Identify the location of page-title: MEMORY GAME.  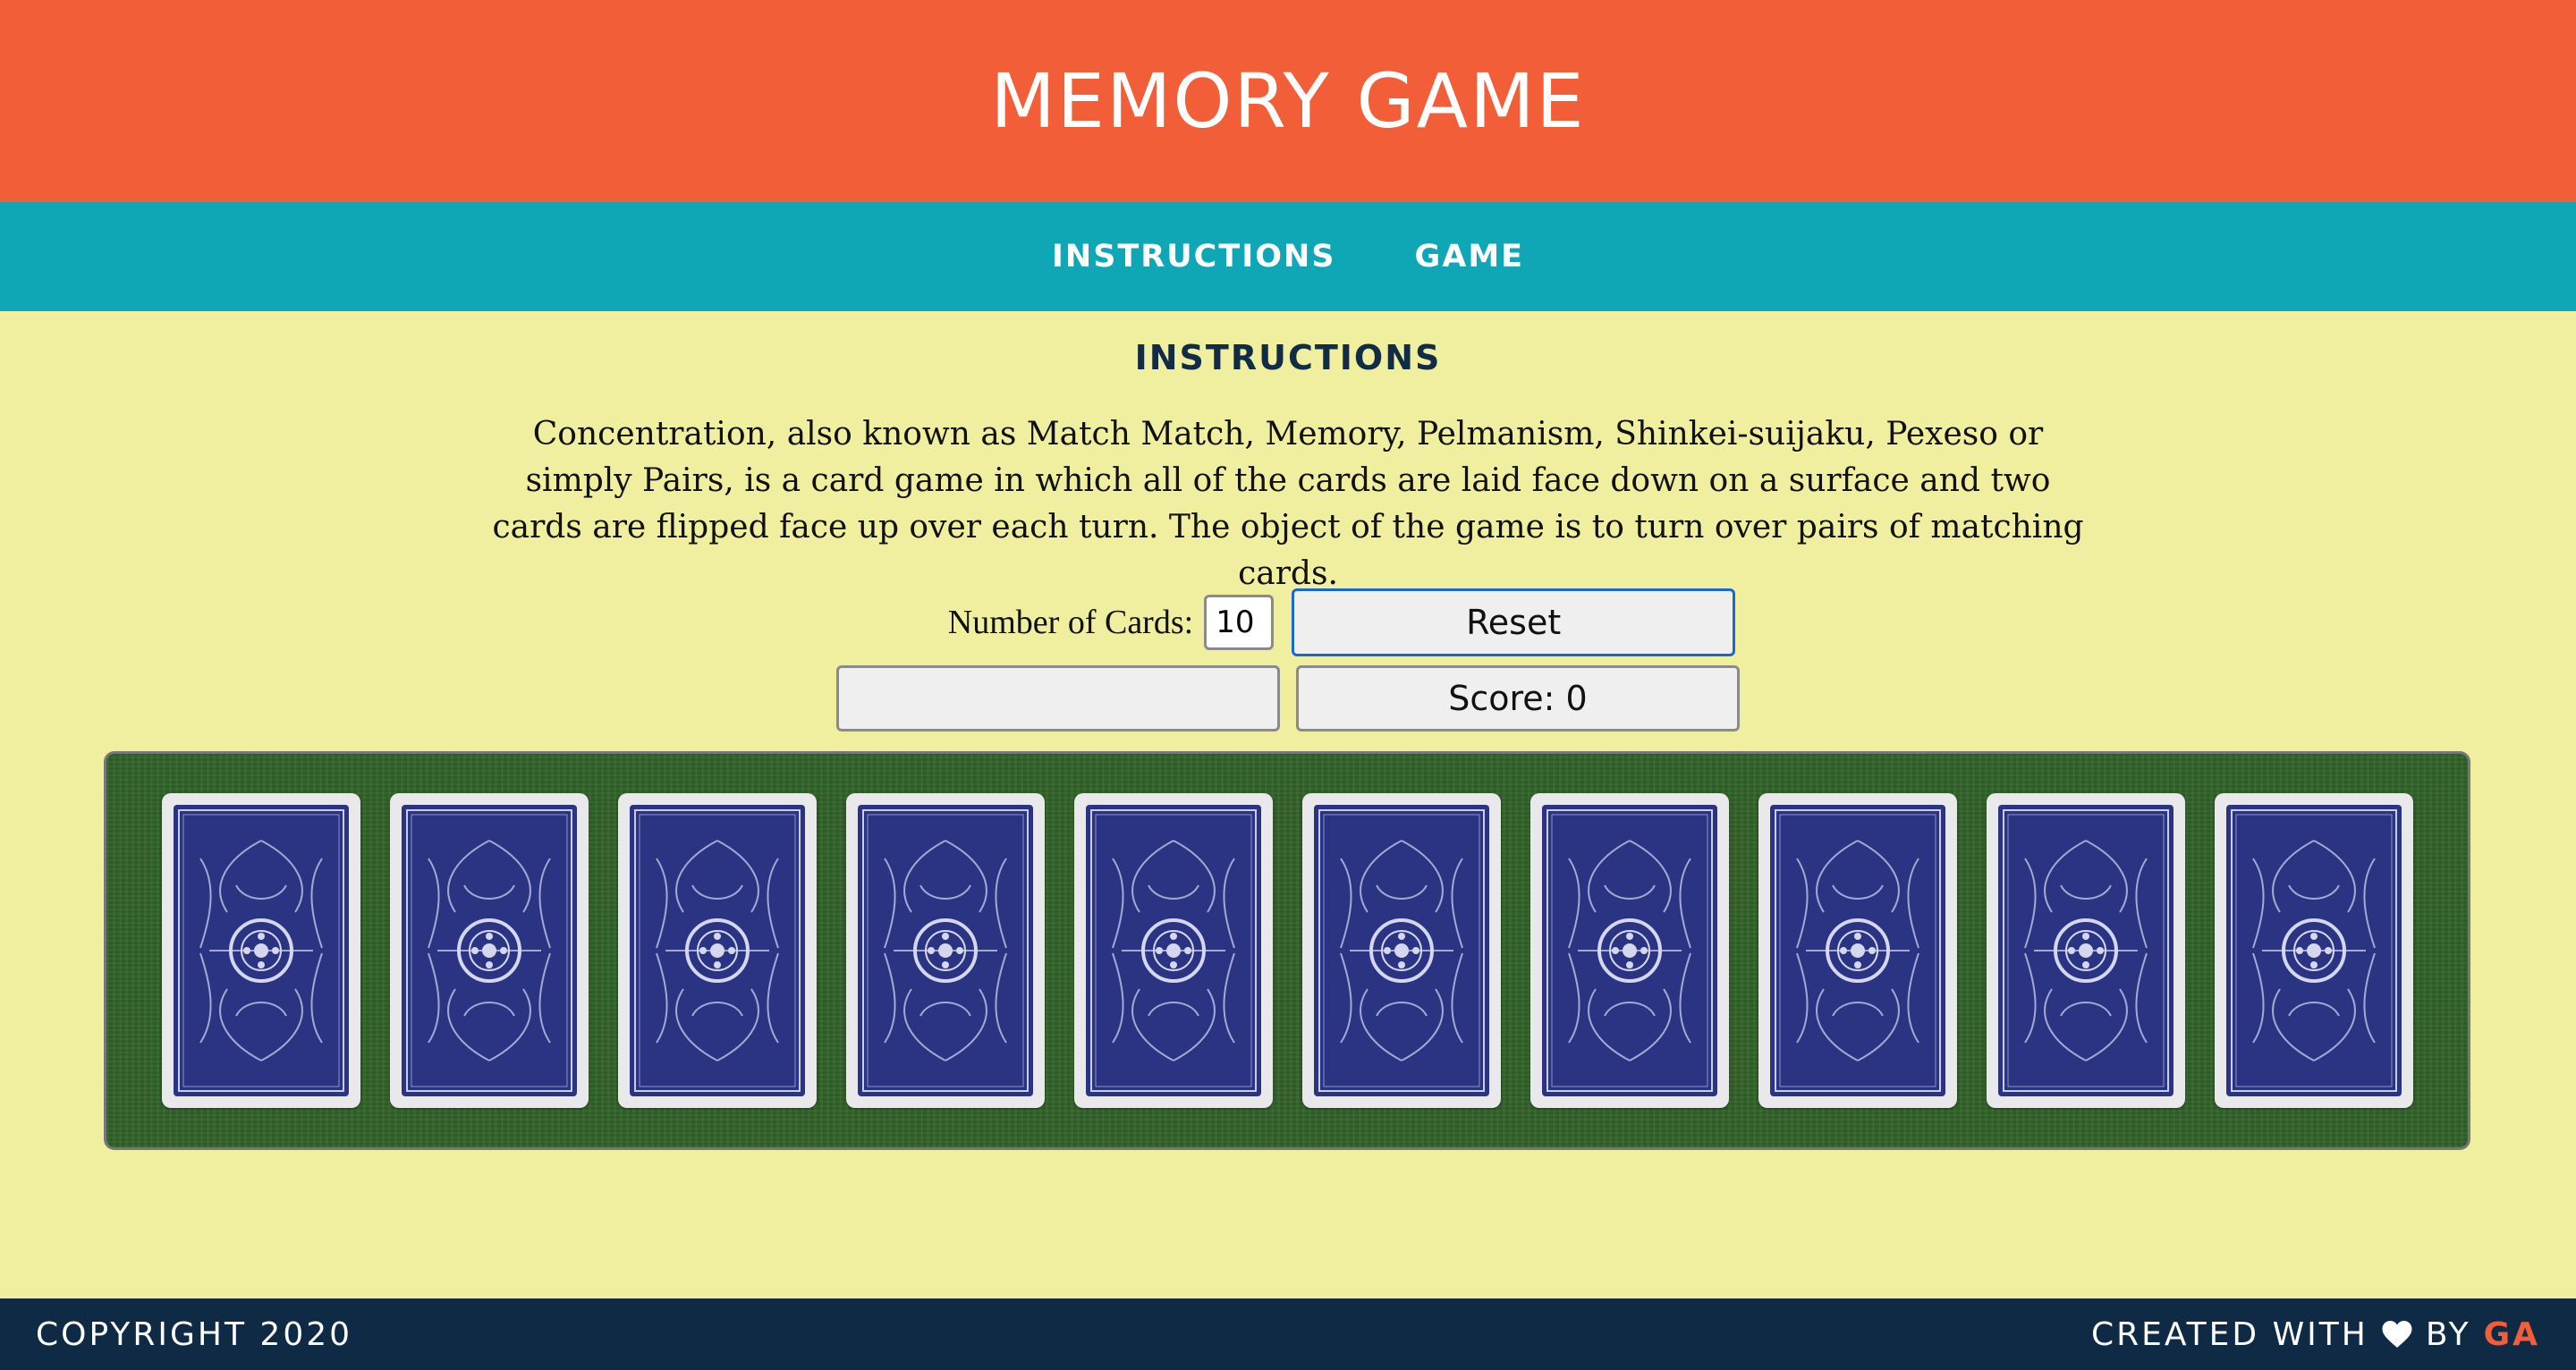
(1288, 101).